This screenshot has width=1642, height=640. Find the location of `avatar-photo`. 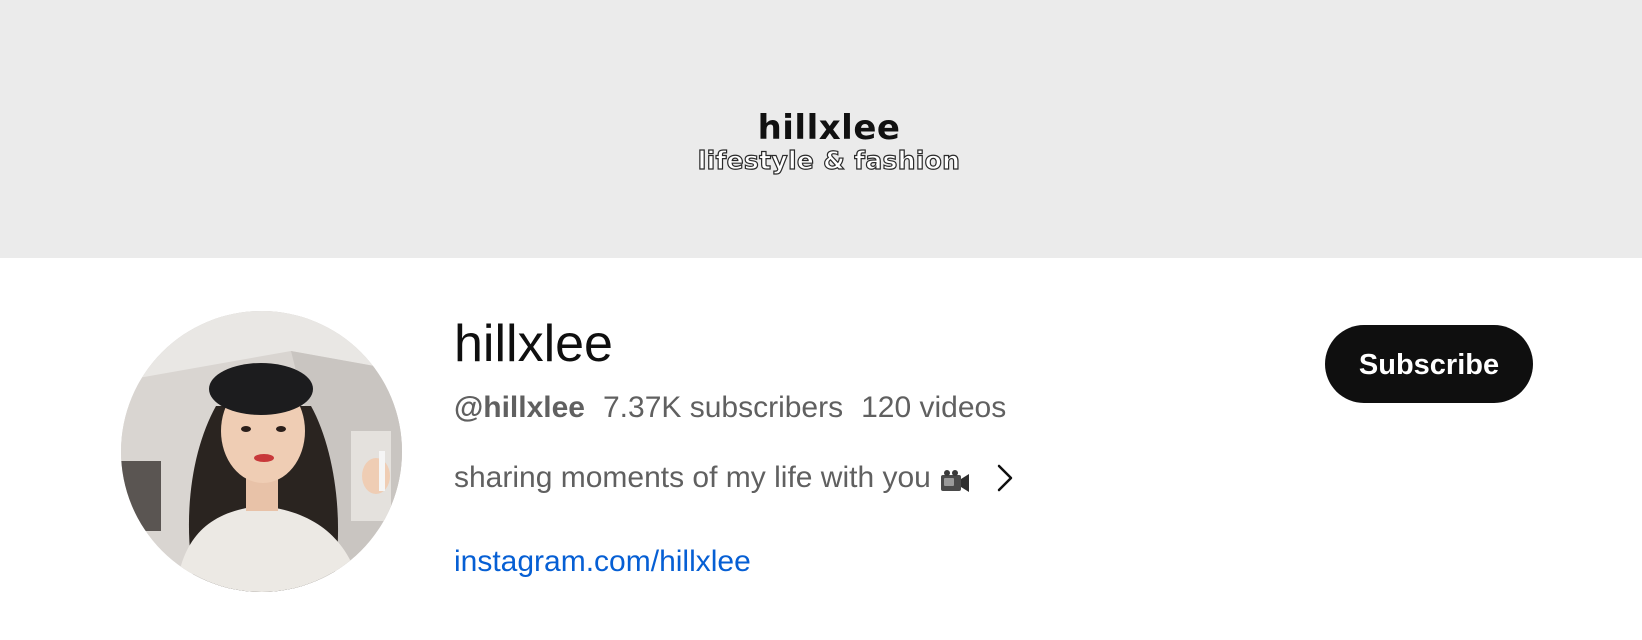

avatar-photo is located at coordinates (261, 451).